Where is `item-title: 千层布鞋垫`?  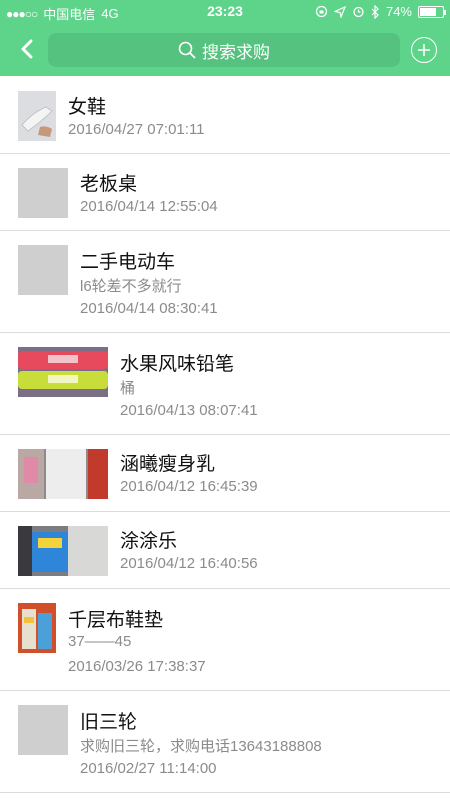
item-title: 千层布鞋垫 is located at coordinates (116, 620).